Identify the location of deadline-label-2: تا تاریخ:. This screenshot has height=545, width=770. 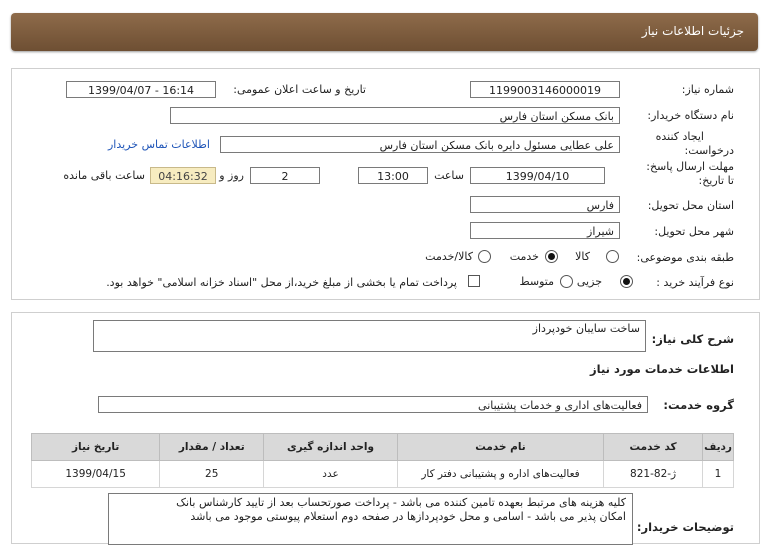
(716, 180).